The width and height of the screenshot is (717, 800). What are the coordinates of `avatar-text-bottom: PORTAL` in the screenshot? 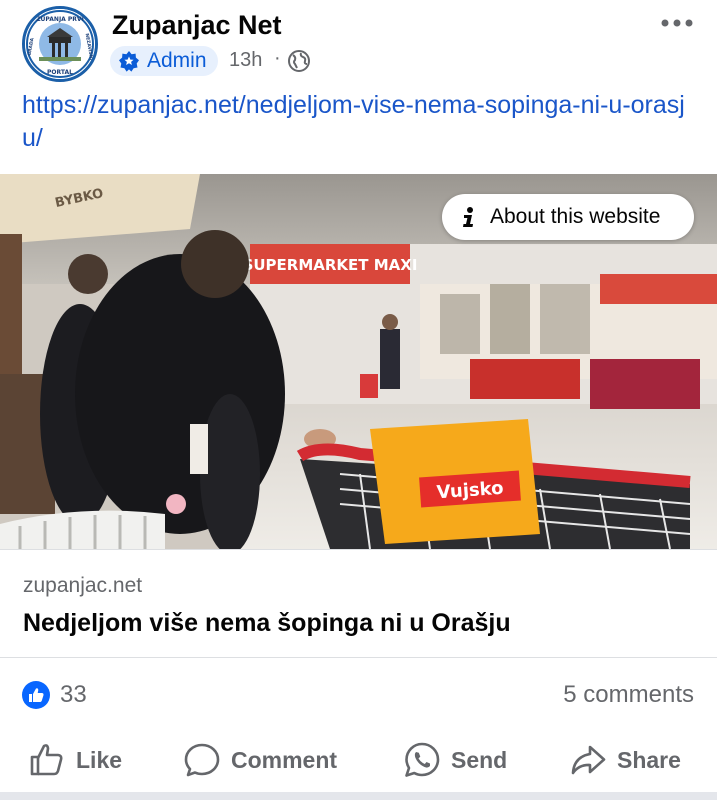 It's located at (60, 72).